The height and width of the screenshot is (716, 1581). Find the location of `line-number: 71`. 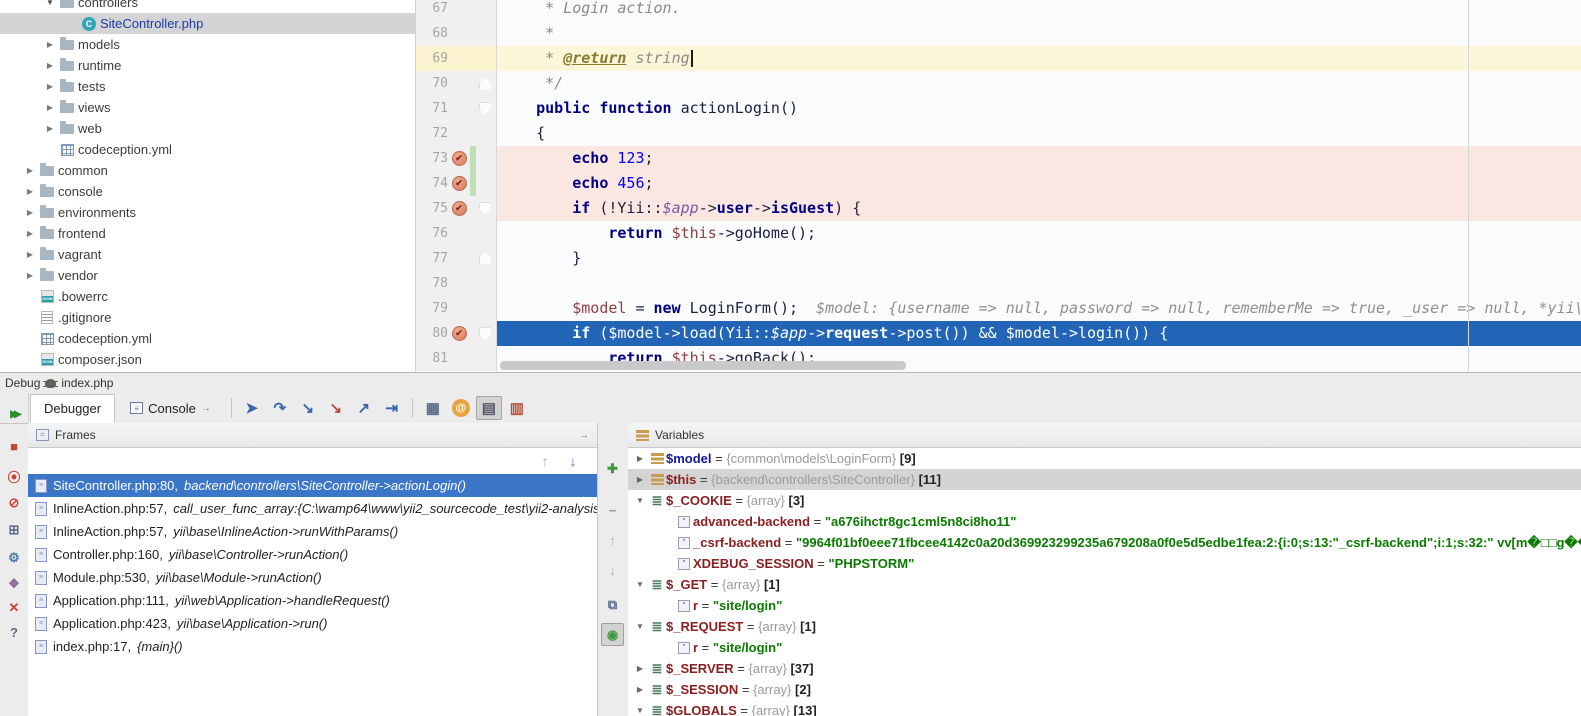

line-number: 71 is located at coordinates (432, 108).